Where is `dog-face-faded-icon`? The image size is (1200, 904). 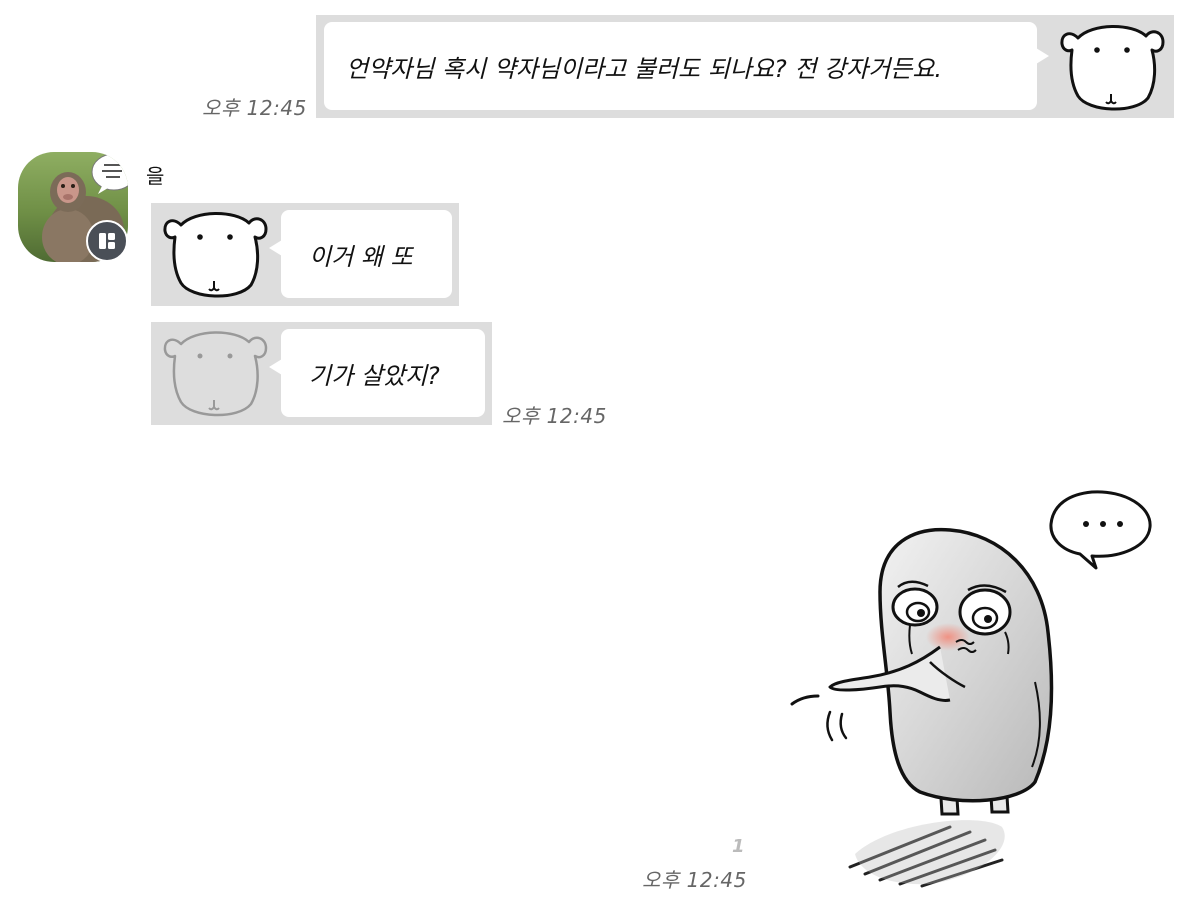 dog-face-faded-icon is located at coordinates (215, 374).